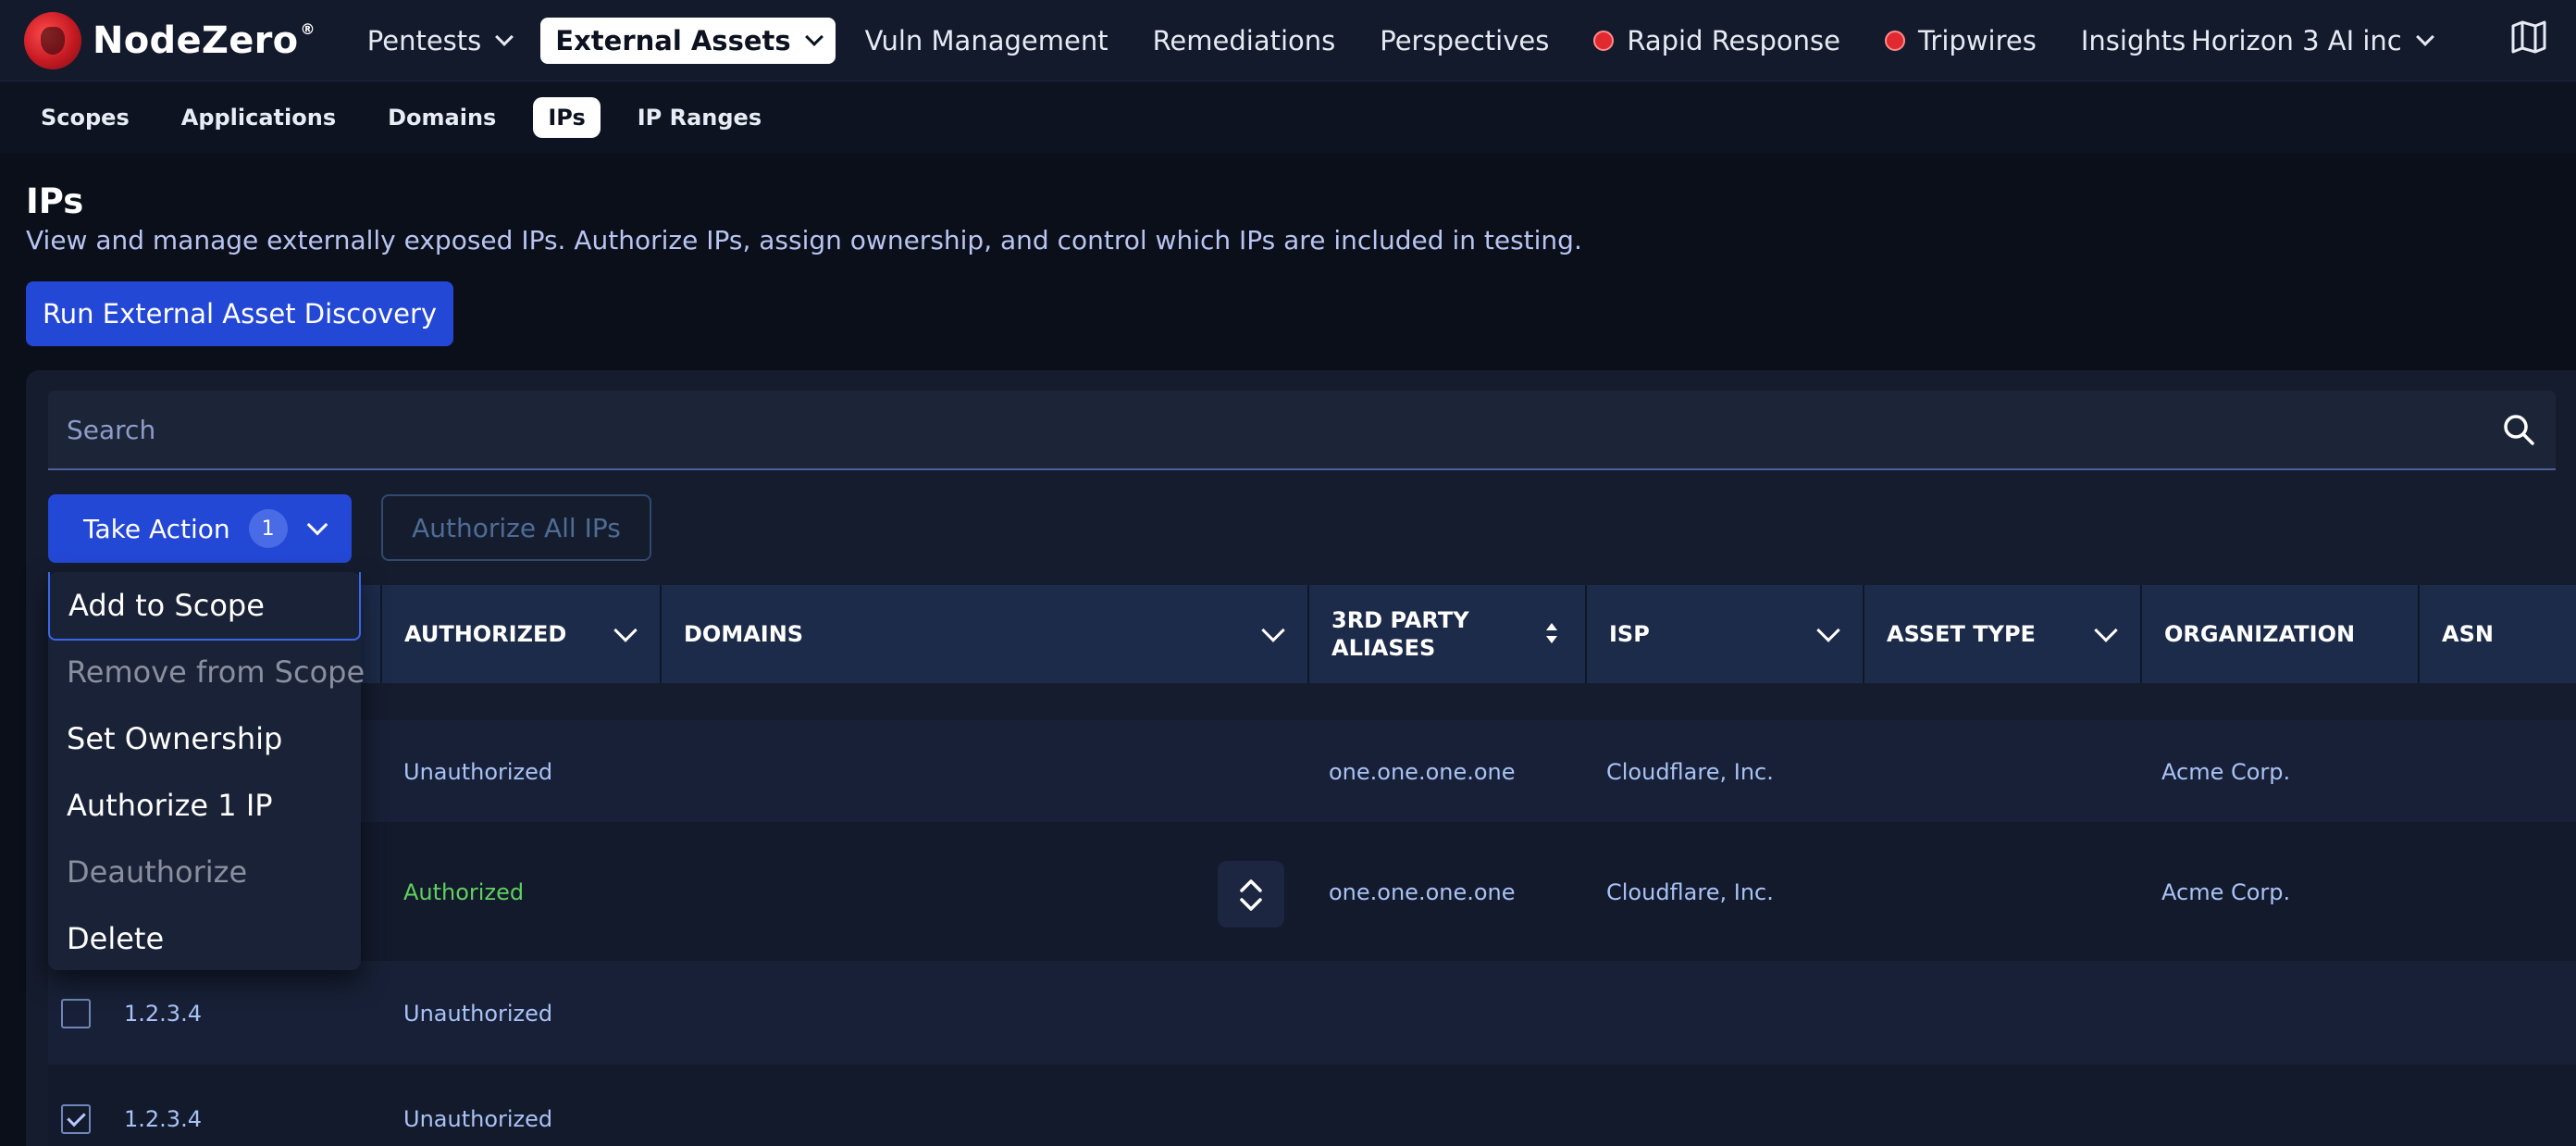  Describe the element at coordinates (2279, 634) in the screenshot. I see `column-organization: ORGANIZATION` at that location.